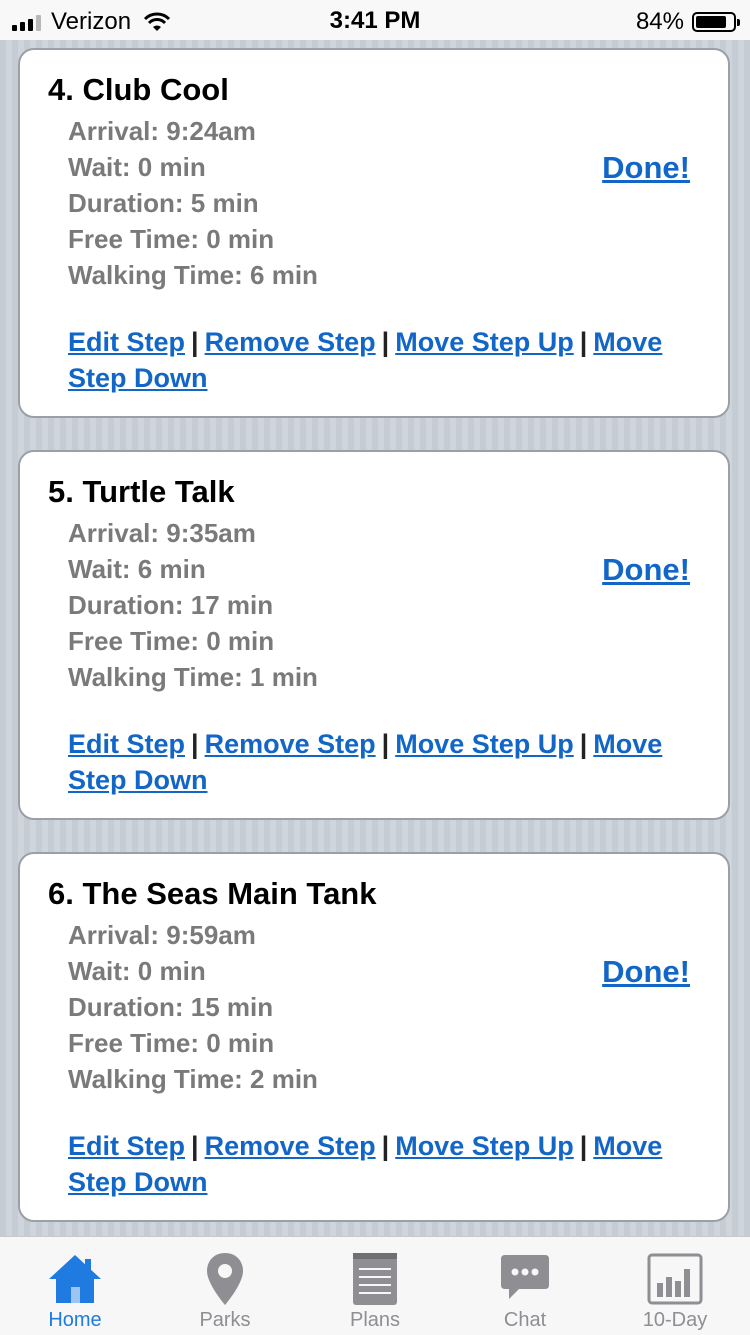 The height and width of the screenshot is (1335, 750). I want to click on tab-label: 10-Day, so click(675, 1320).